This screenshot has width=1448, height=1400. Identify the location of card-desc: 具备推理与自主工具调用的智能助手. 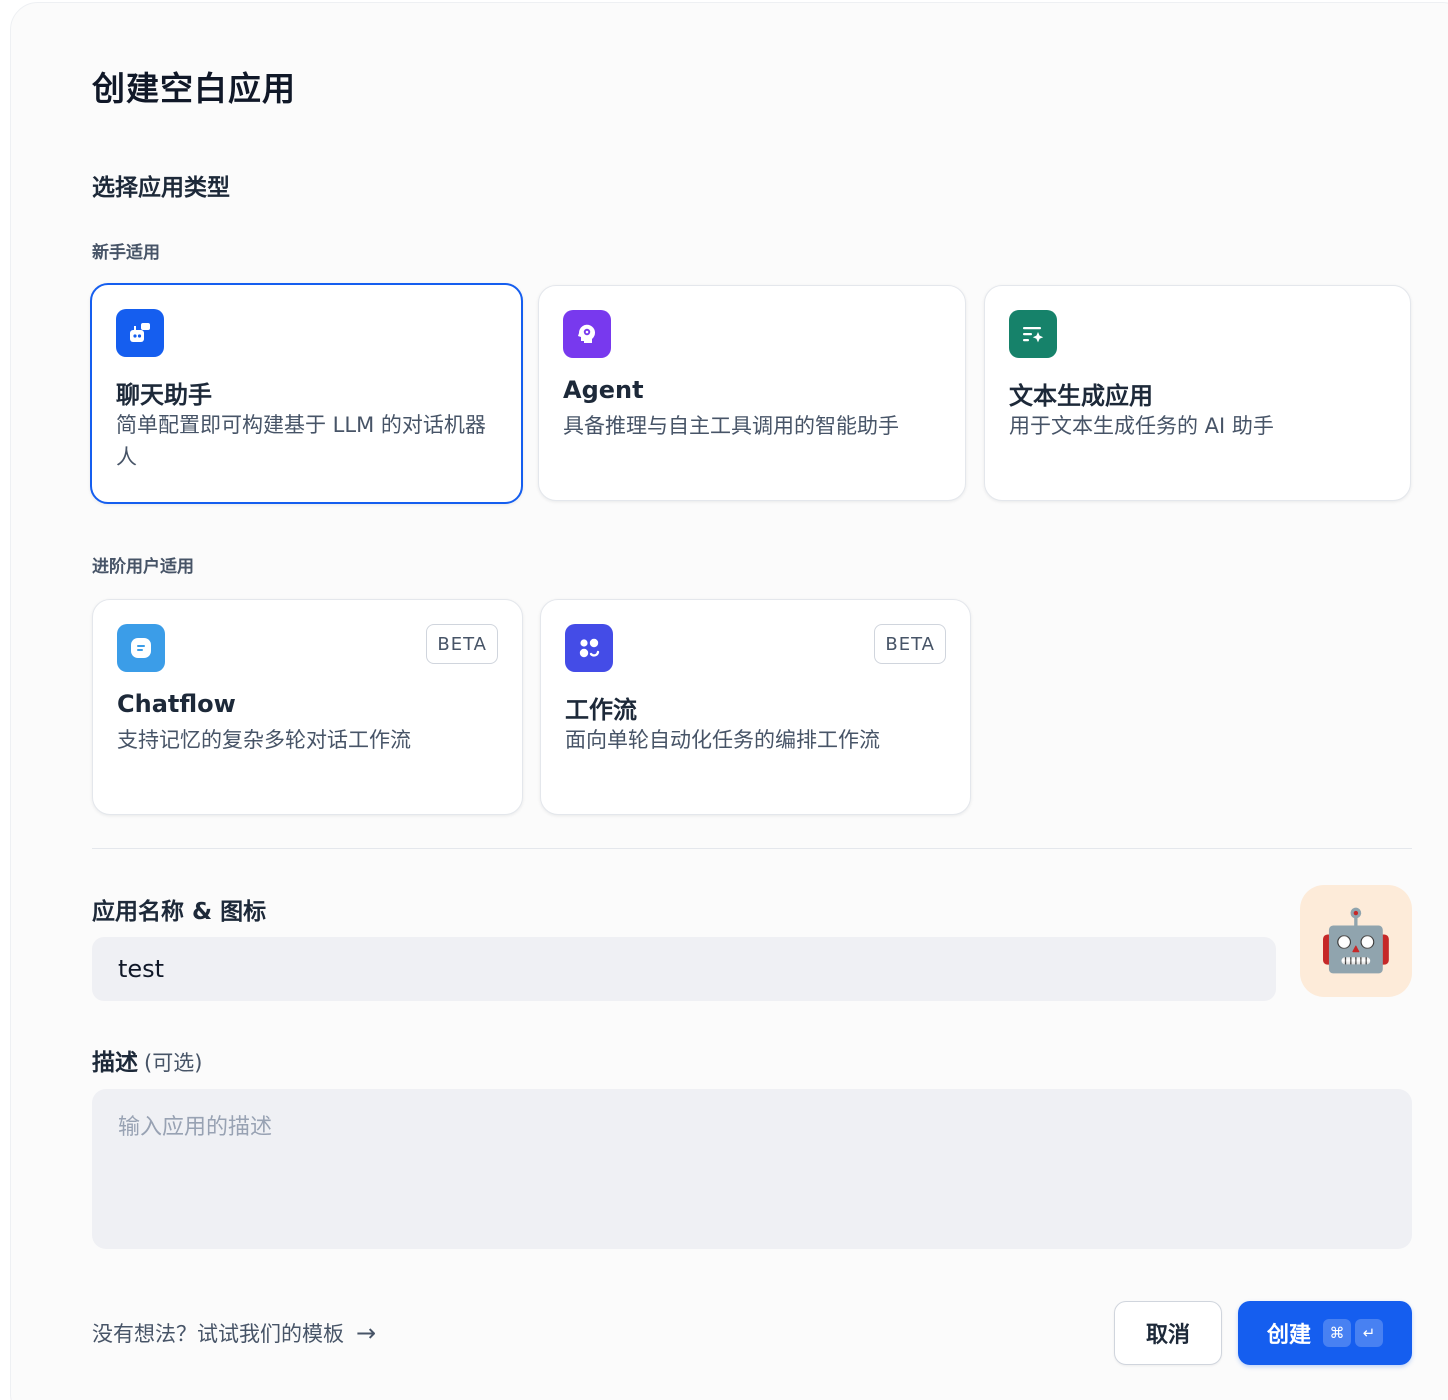
(731, 426).